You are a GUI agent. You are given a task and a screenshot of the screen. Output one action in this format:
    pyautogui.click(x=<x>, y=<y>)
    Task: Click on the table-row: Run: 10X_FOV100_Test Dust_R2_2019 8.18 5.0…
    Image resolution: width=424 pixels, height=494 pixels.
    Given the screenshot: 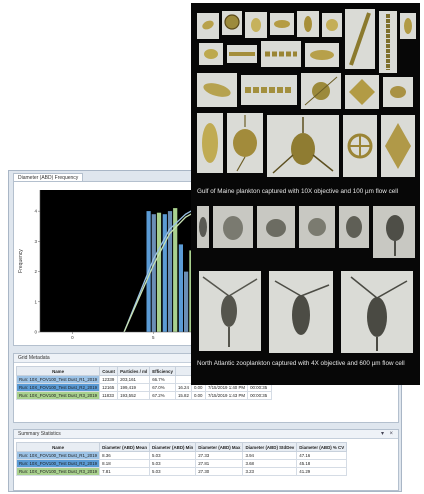 What is the action you would take?
    pyautogui.click(x=181, y=463)
    